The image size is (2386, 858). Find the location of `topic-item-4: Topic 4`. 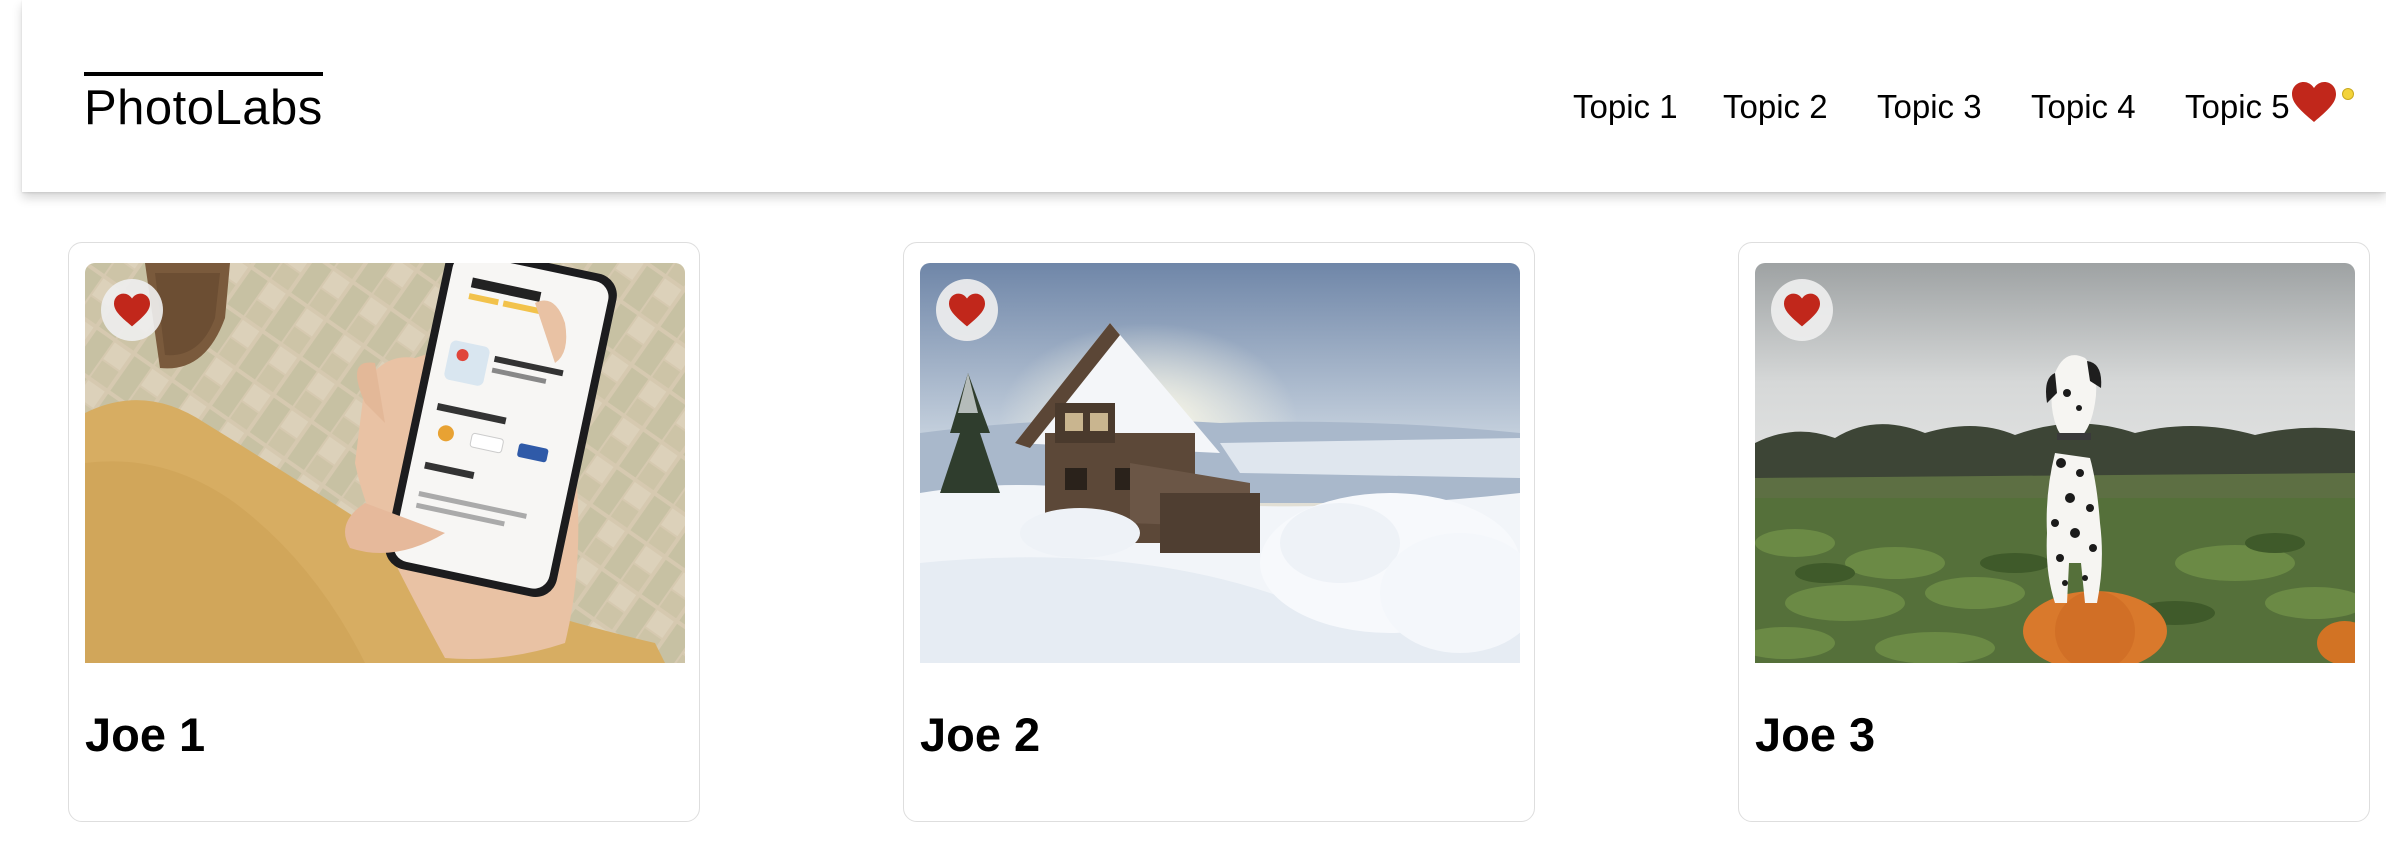

topic-item-4: Topic 4 is located at coordinates (2083, 107).